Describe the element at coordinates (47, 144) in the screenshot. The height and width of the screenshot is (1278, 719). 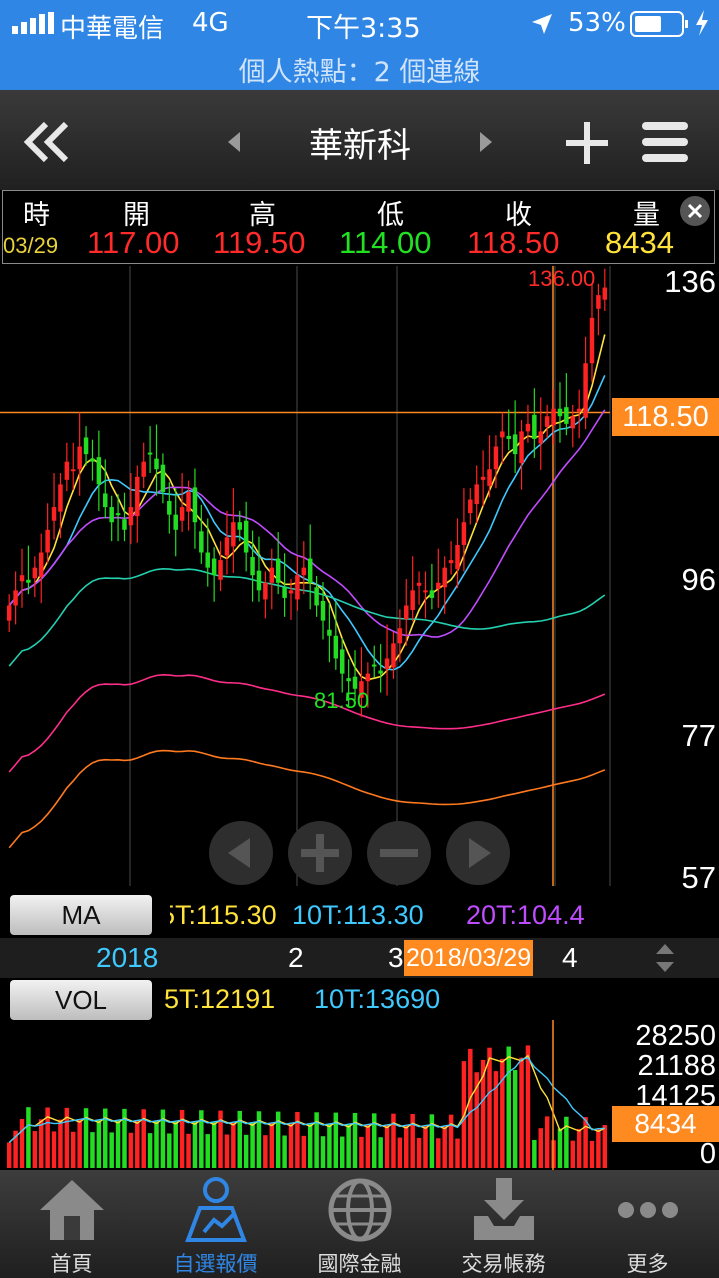
I see `back-double-chevron-icon` at that location.